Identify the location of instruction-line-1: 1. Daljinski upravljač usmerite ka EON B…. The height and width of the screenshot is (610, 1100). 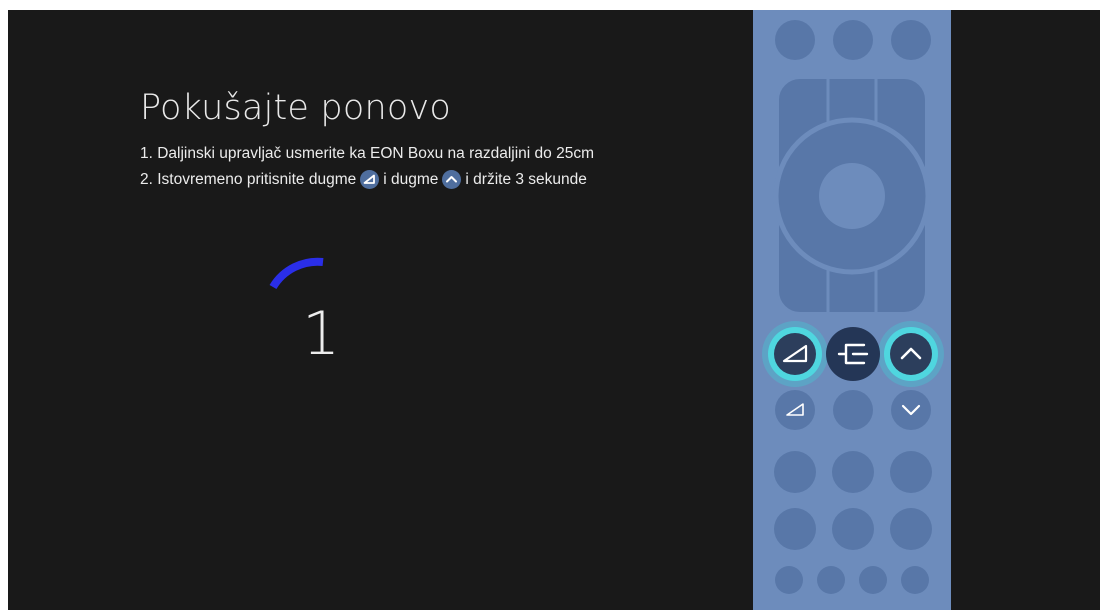
(367, 154).